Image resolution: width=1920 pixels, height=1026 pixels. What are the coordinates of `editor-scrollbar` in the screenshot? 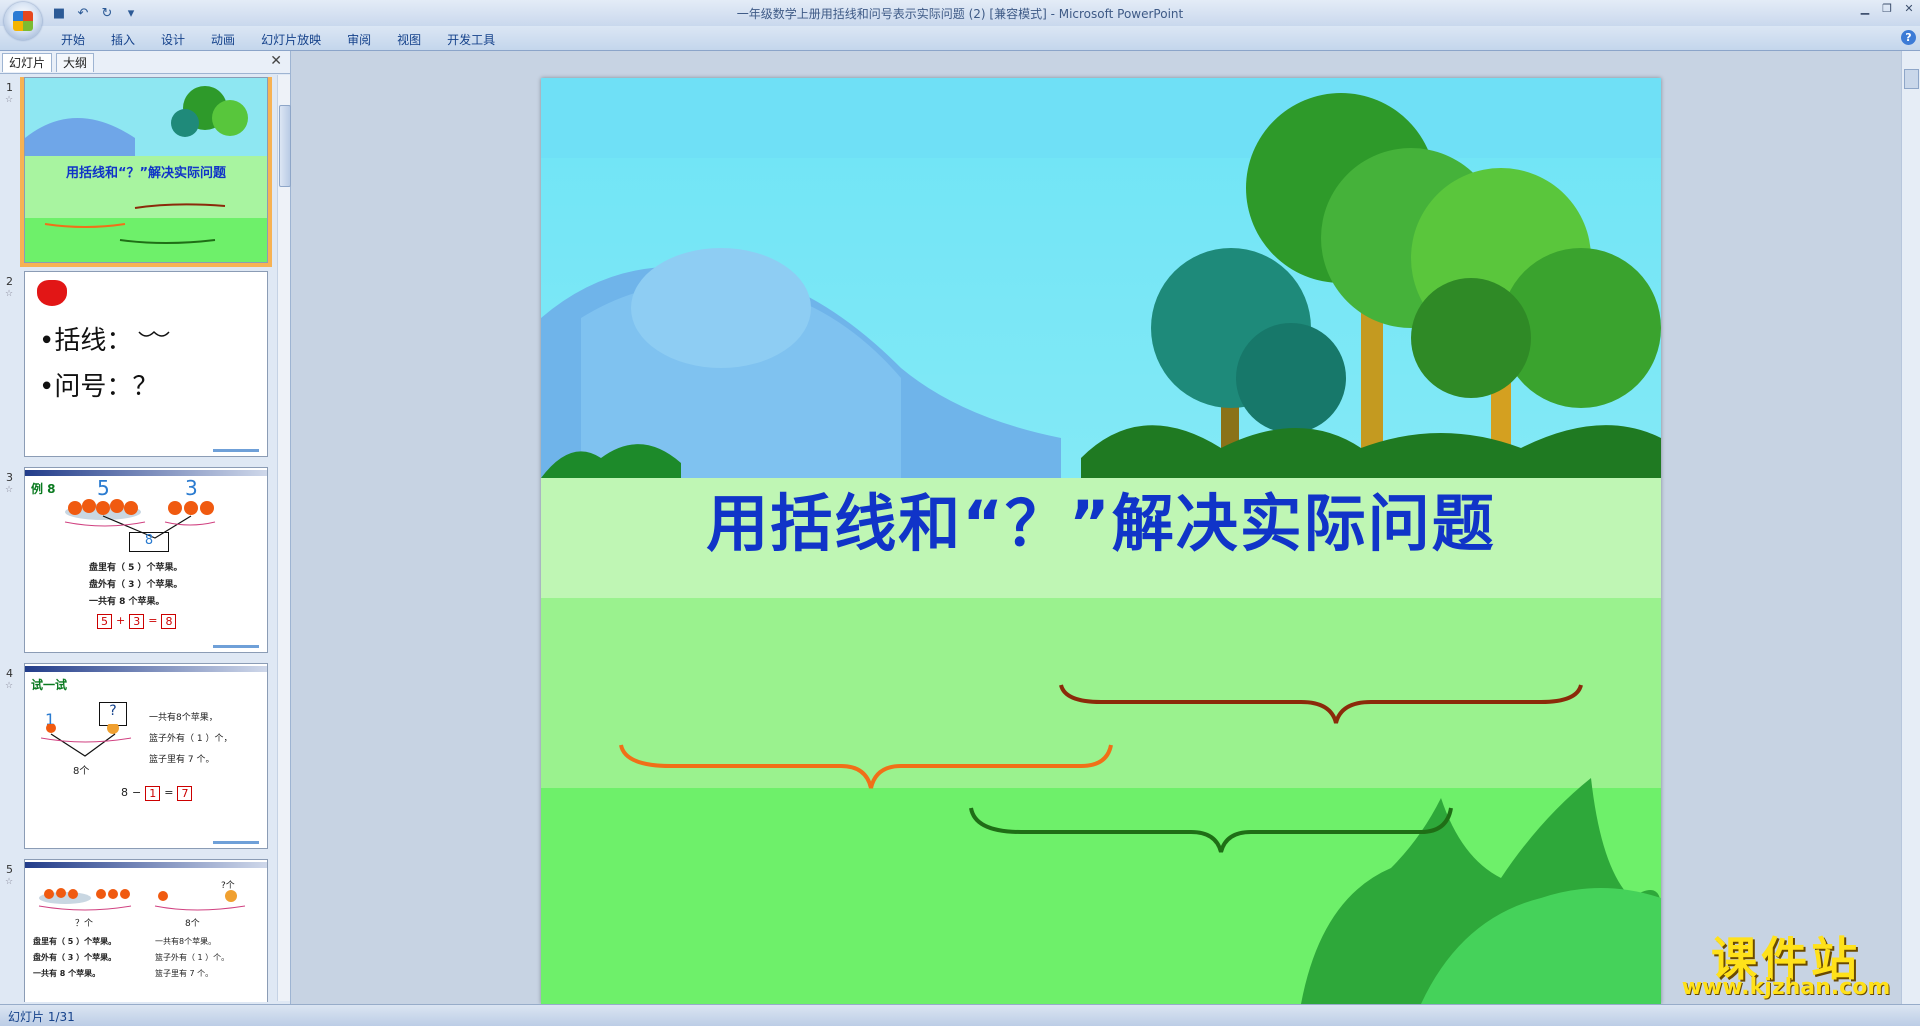 It's located at (1910, 527).